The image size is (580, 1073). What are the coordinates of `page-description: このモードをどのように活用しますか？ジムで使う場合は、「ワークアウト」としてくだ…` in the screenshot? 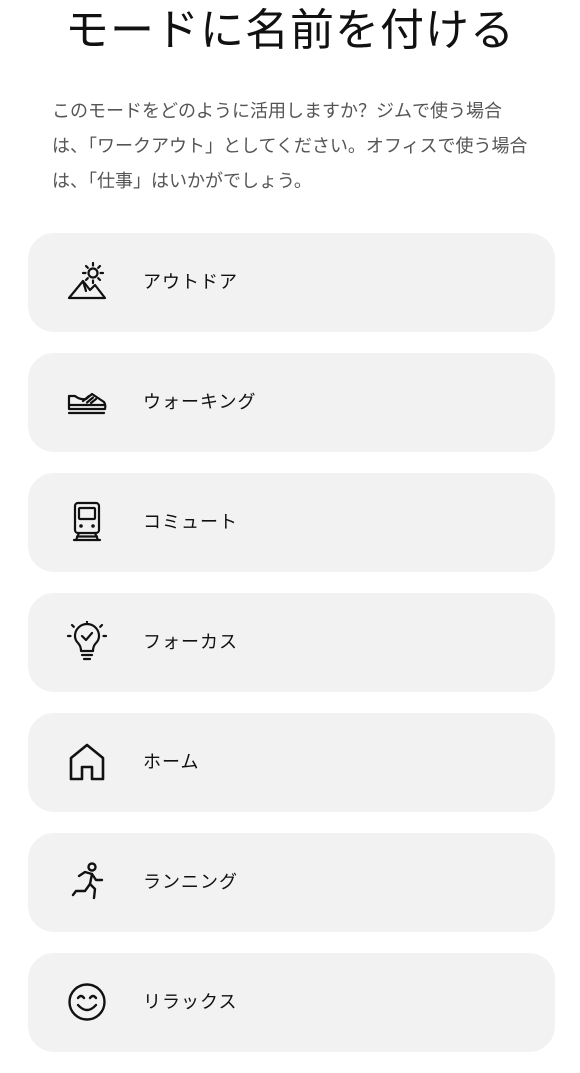 It's located at (290, 146).